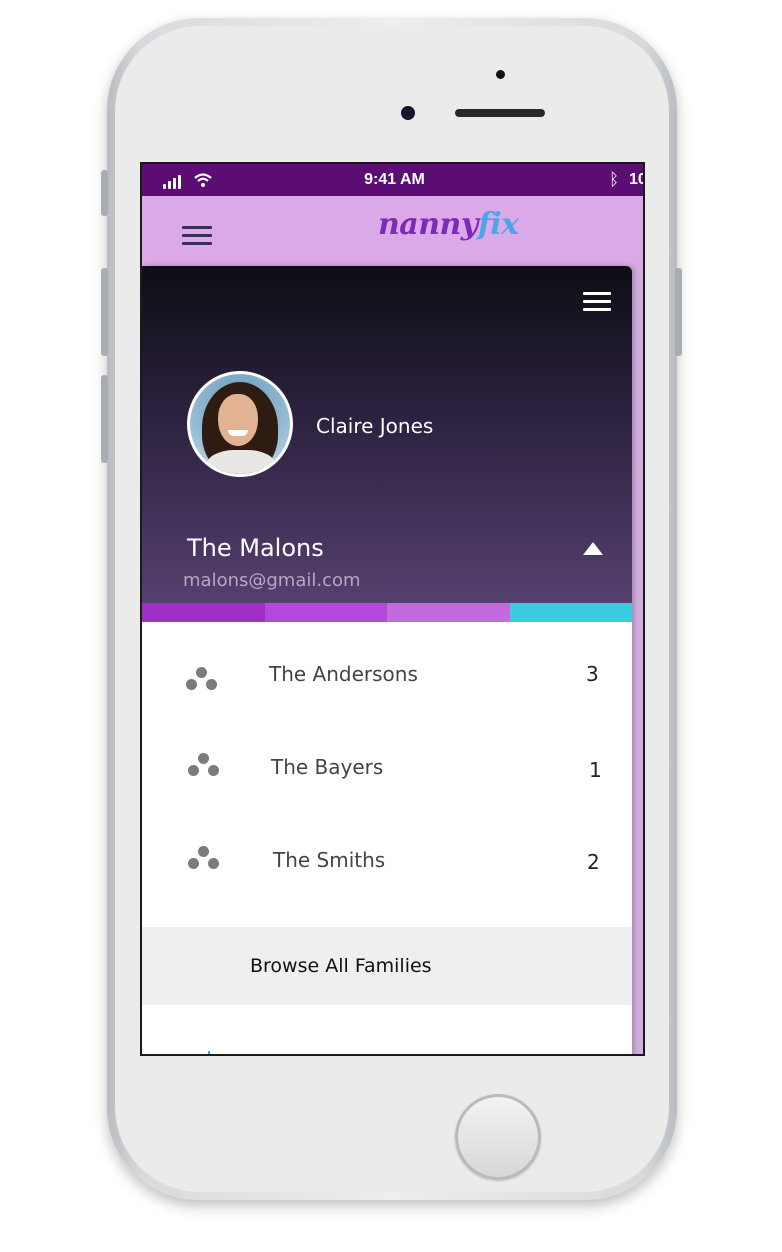 The width and height of the screenshot is (782, 1252). Describe the element at coordinates (614, 179) in the screenshot. I see `bluetooth-icon: ᛒ` at that location.